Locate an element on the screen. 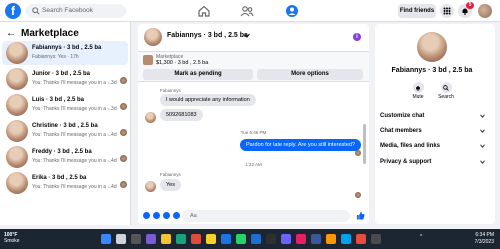  chat-members-row: Chat members is located at coordinates (435, 131).